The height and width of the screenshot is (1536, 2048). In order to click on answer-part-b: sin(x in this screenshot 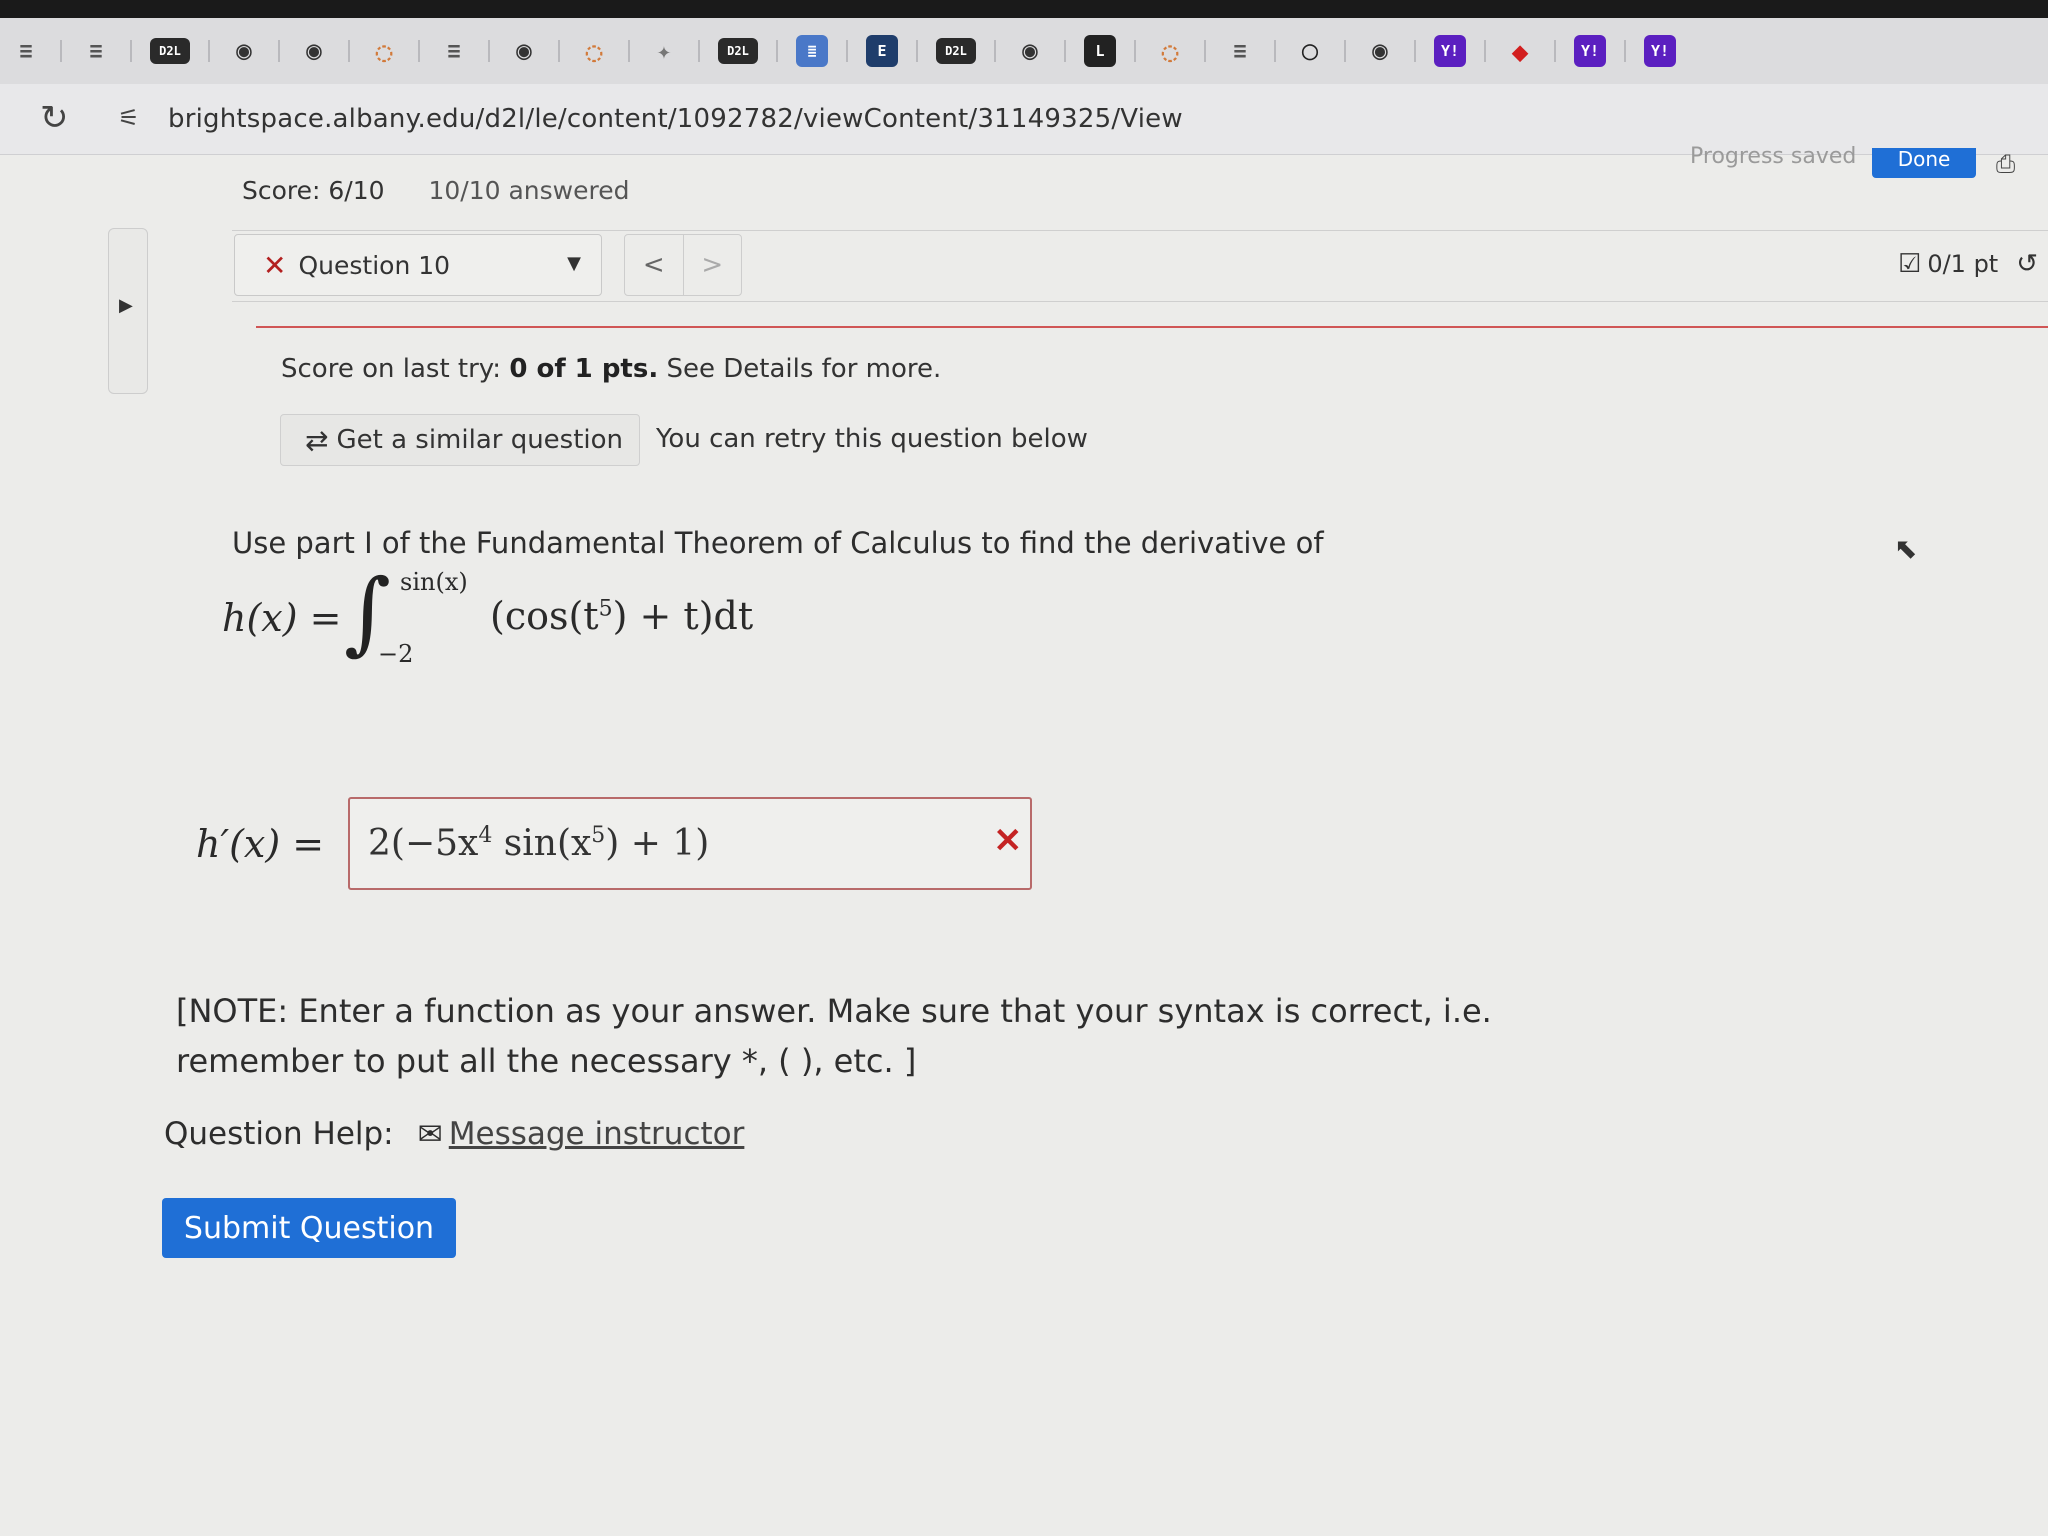, I will do `click(542, 843)`.